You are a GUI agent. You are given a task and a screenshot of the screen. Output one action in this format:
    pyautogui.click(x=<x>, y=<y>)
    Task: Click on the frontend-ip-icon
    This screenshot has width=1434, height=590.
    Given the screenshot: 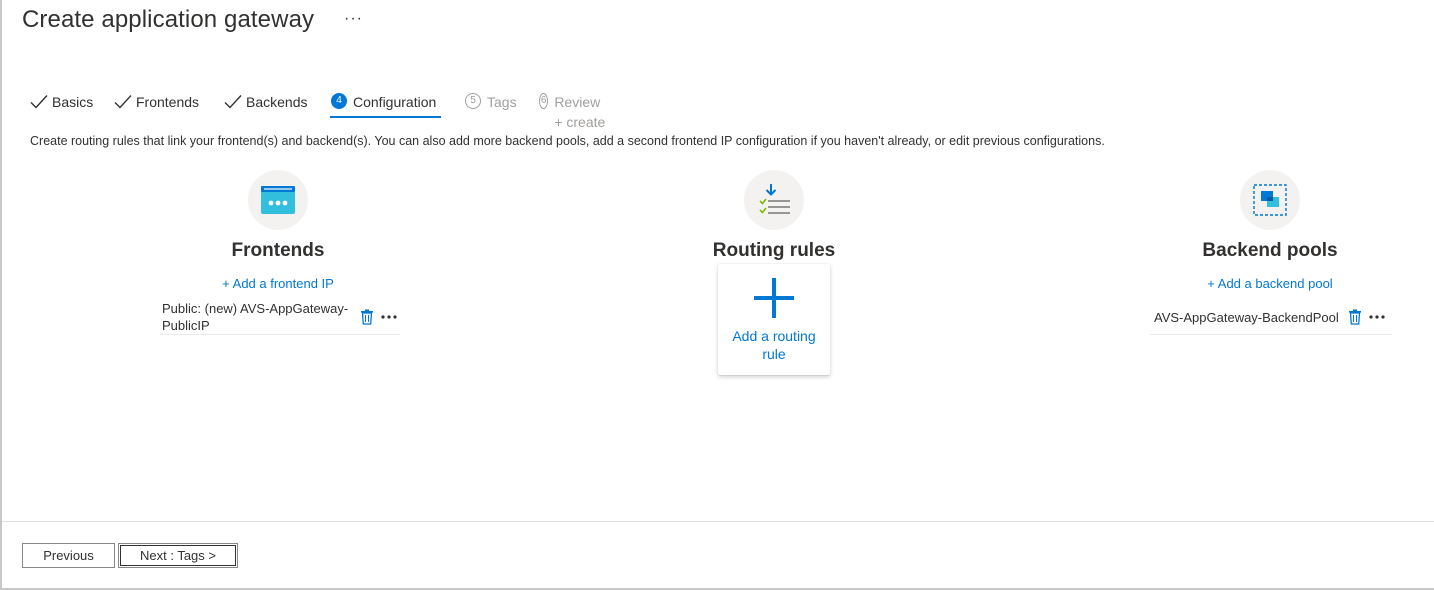 What is the action you would take?
    pyautogui.click(x=278, y=200)
    